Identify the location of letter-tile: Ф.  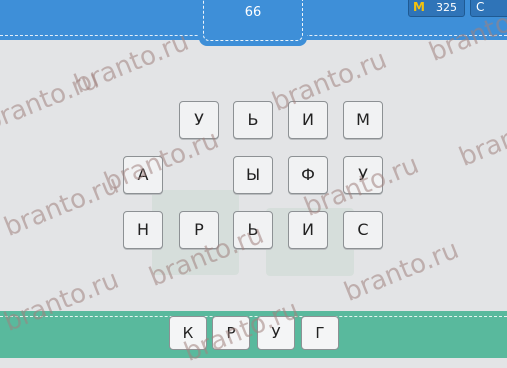
(308, 175).